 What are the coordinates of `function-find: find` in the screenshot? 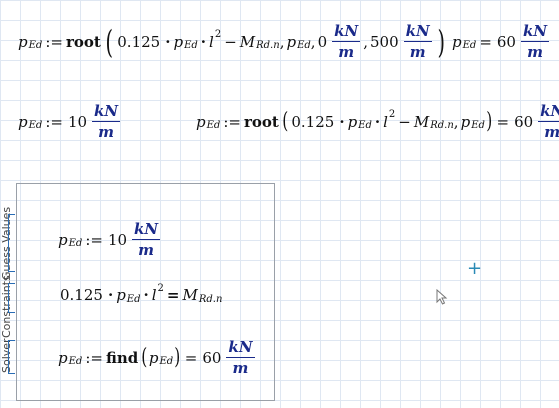 It's located at (122, 357).